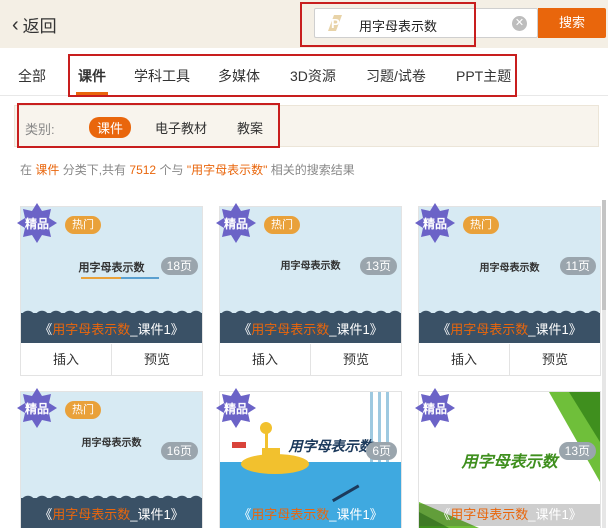 Image resolution: width=608 pixels, height=528 pixels. I want to click on result-summary: 在 课件 分类下,共有 7512 个与 "用字母表示数" 相关的搜索结果, so click(187, 170).